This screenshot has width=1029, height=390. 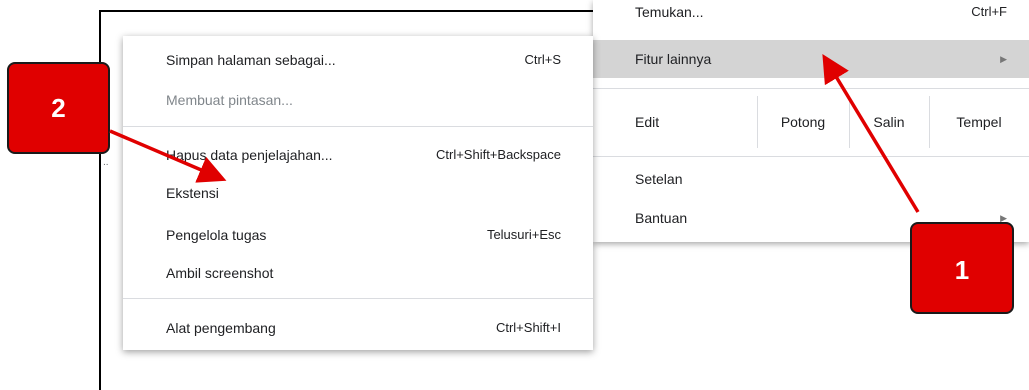 What do you see at coordinates (979, 122) in the screenshot?
I see `paste-button: Tempel` at bounding box center [979, 122].